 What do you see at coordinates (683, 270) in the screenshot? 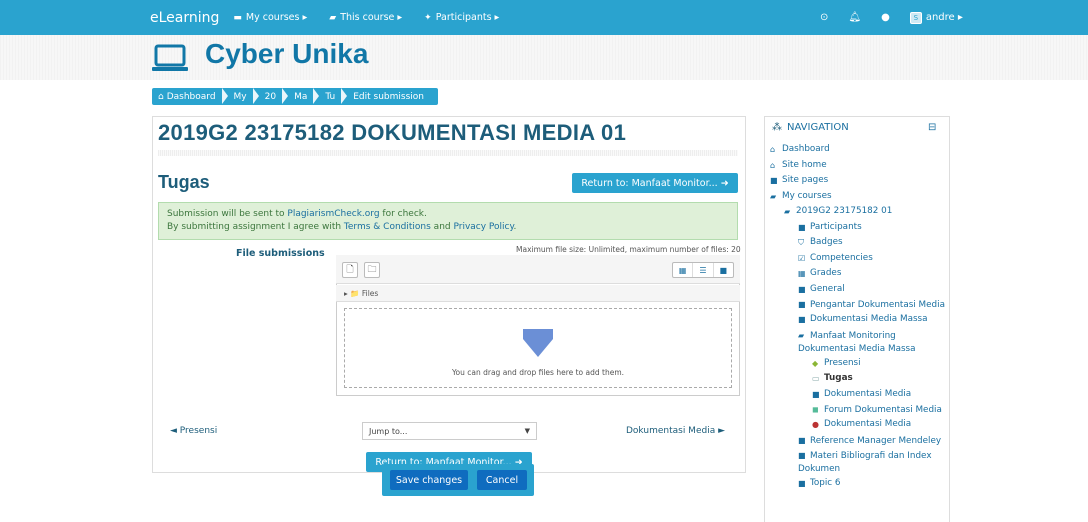
I see `grid-view-icon: ▦` at bounding box center [683, 270].